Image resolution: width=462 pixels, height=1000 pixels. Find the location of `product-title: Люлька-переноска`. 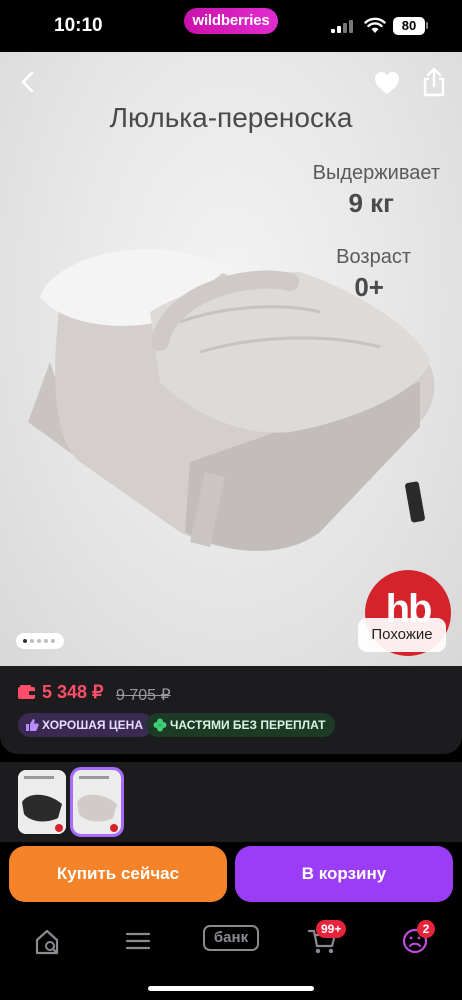

product-title: Люлька-переноска is located at coordinates (231, 117).